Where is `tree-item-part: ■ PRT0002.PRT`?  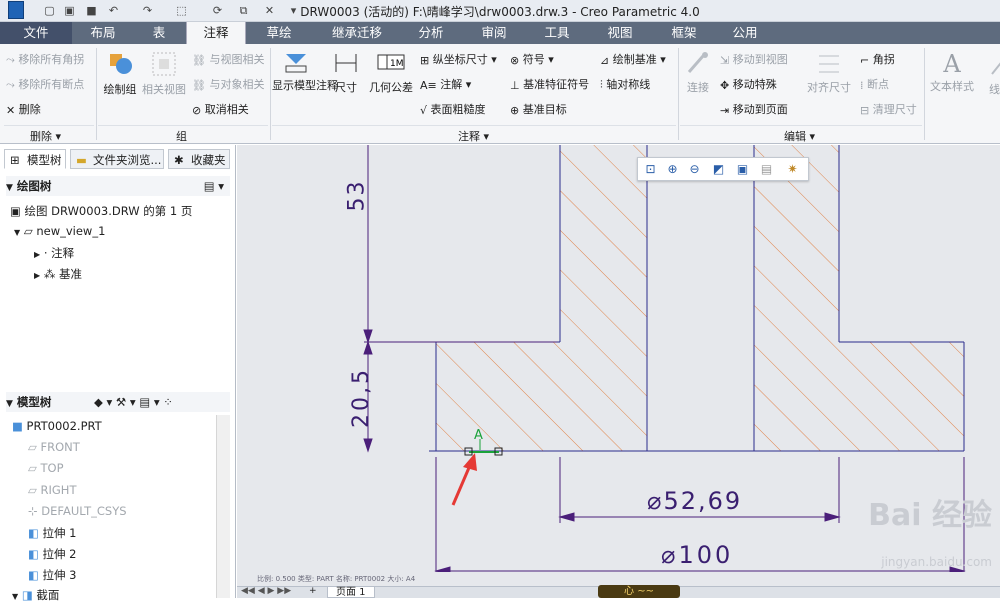 tree-item-part: ■ PRT0002.PRT is located at coordinates (57, 426).